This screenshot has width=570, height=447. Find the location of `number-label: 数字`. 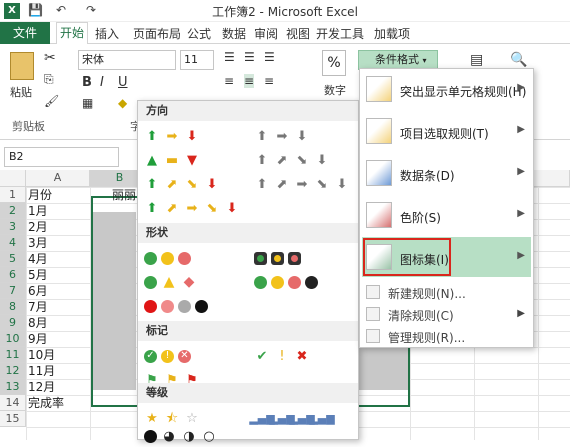

number-label: 数字 is located at coordinates (335, 90).